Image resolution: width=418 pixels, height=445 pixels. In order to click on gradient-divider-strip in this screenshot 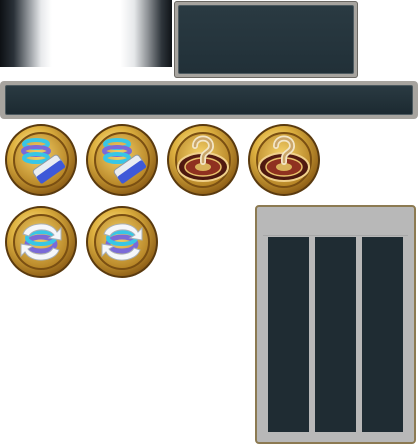, I will do `click(86, 33)`.